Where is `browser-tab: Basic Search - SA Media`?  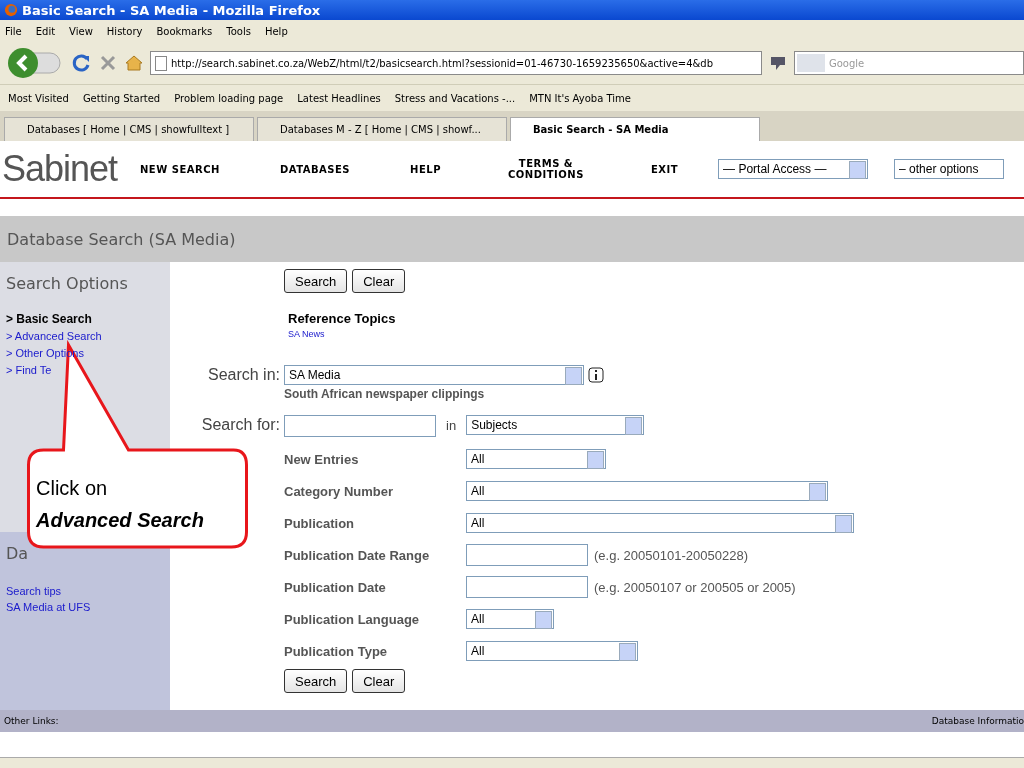
browser-tab: Basic Search - SA Media is located at coordinates (635, 129).